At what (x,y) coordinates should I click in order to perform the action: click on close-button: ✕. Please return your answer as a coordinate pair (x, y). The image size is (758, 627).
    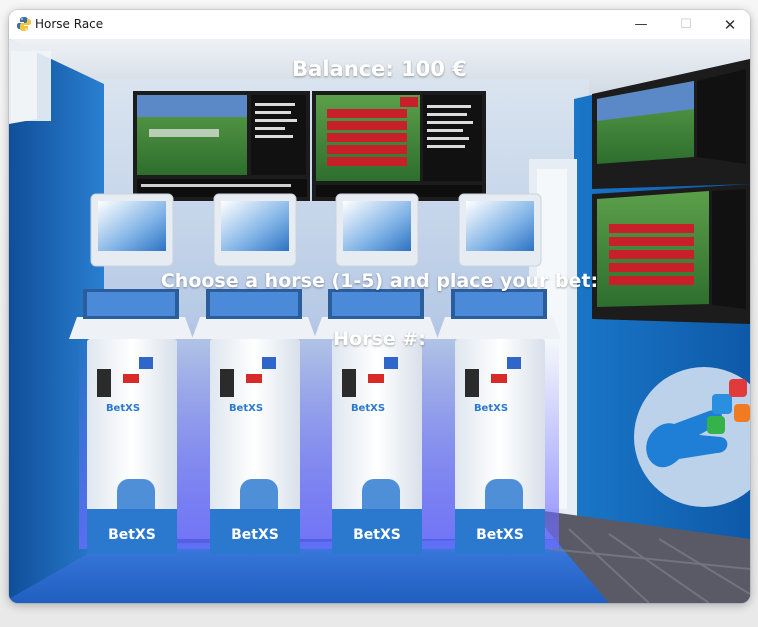
    Looking at the image, I should click on (729, 24).